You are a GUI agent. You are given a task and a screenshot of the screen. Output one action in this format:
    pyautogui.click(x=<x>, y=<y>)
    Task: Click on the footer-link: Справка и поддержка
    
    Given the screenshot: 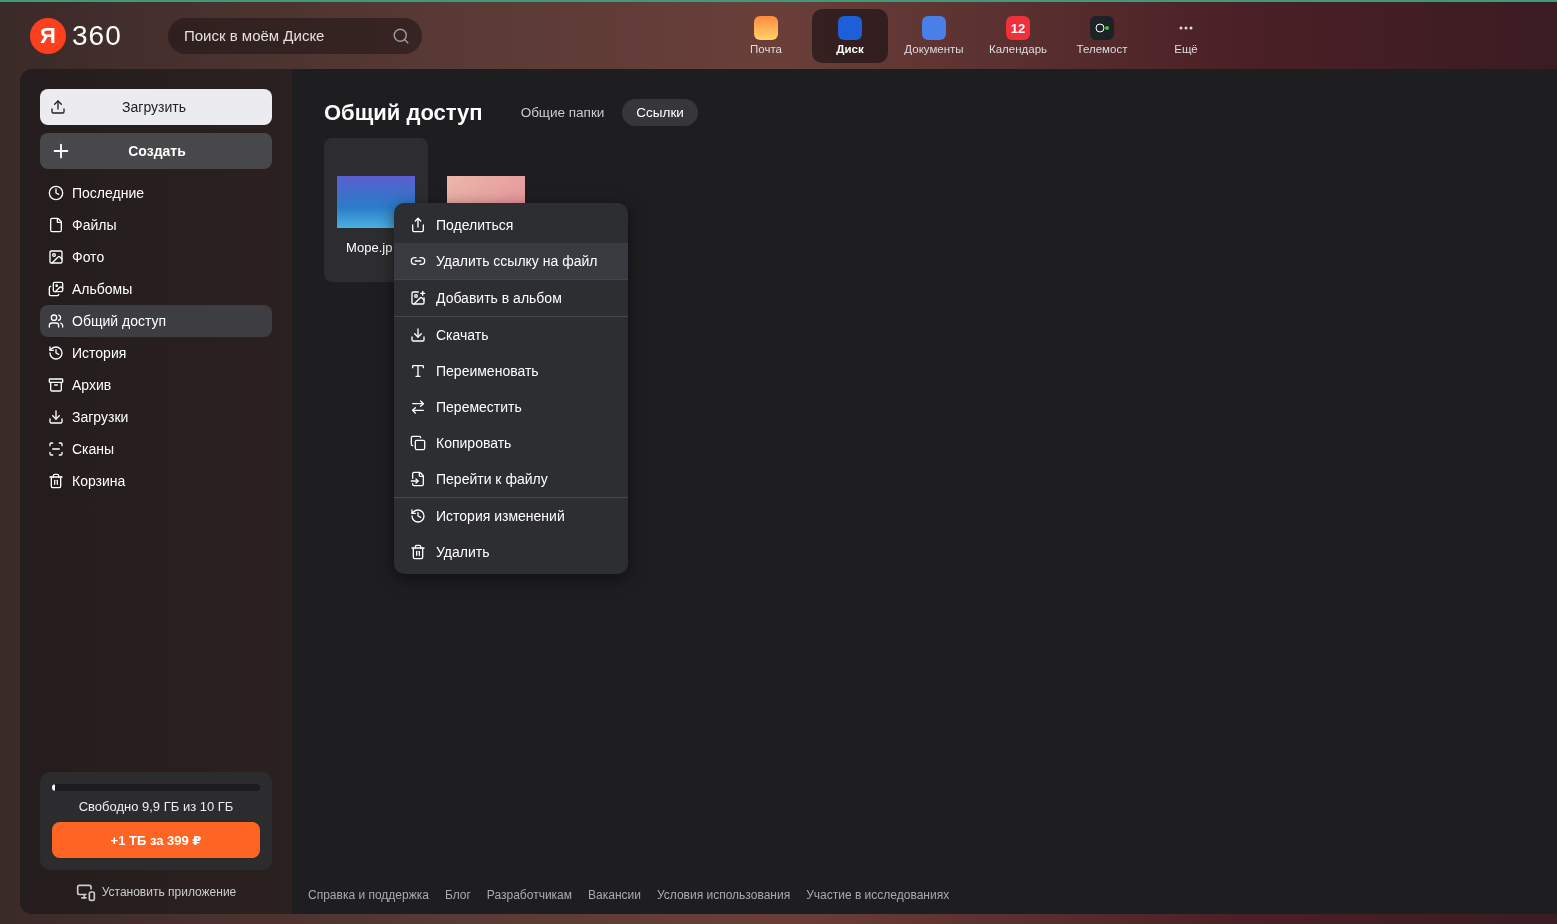 What is the action you would take?
    pyautogui.click(x=368, y=895)
    